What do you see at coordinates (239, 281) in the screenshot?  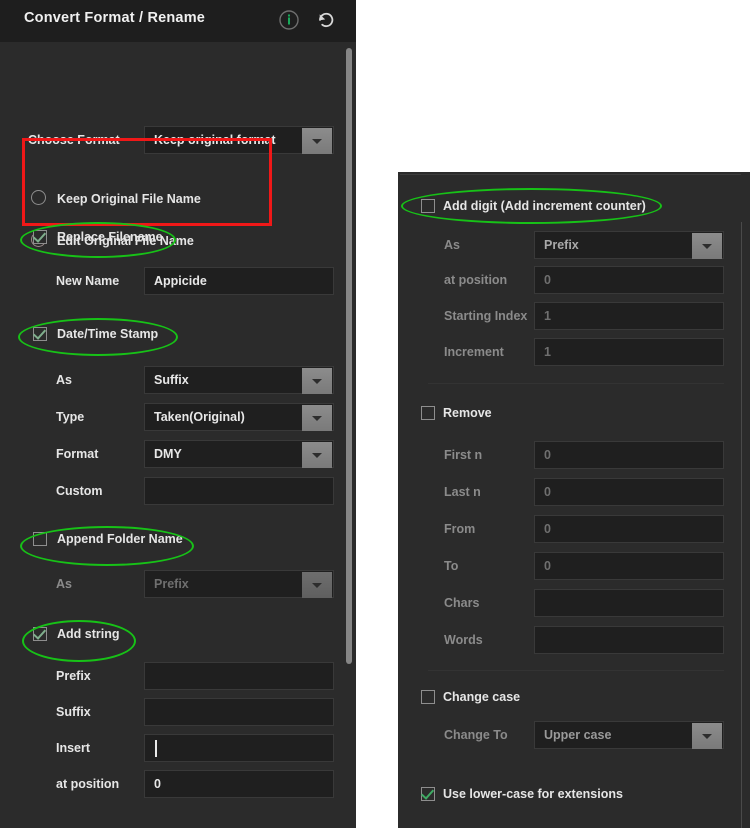 I see `new-name-input: Appicide` at bounding box center [239, 281].